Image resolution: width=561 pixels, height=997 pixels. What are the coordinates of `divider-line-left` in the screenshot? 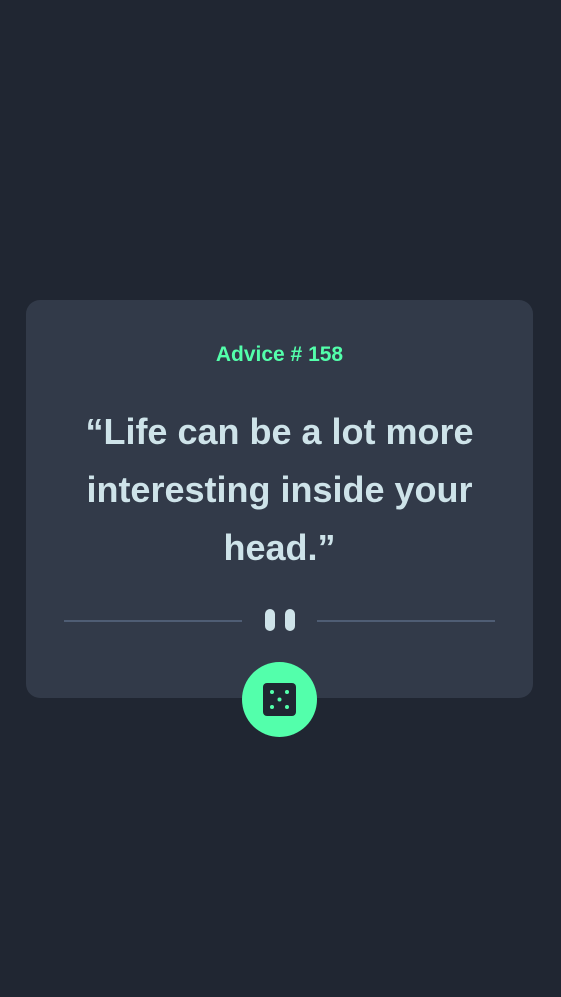 It's located at (153, 621).